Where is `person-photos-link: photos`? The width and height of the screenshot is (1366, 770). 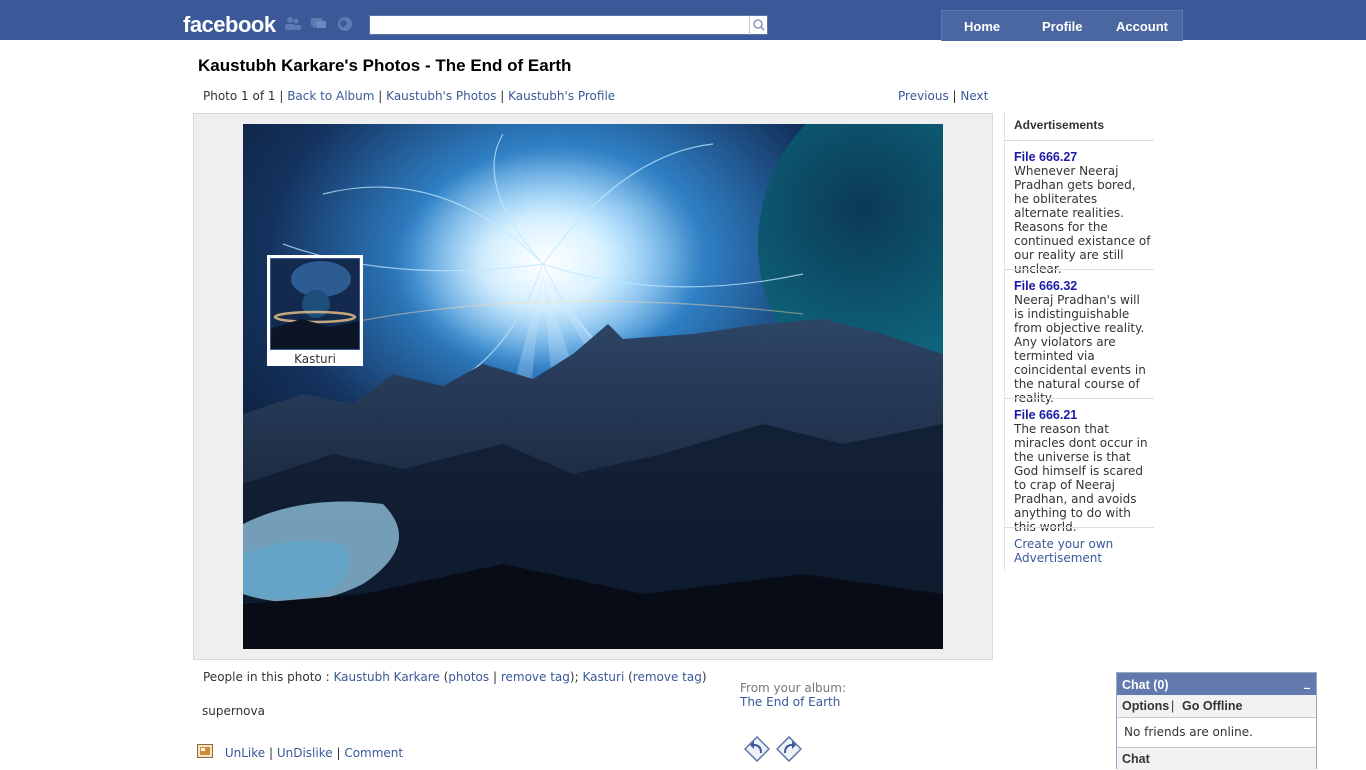 person-photos-link: photos is located at coordinates (468, 677).